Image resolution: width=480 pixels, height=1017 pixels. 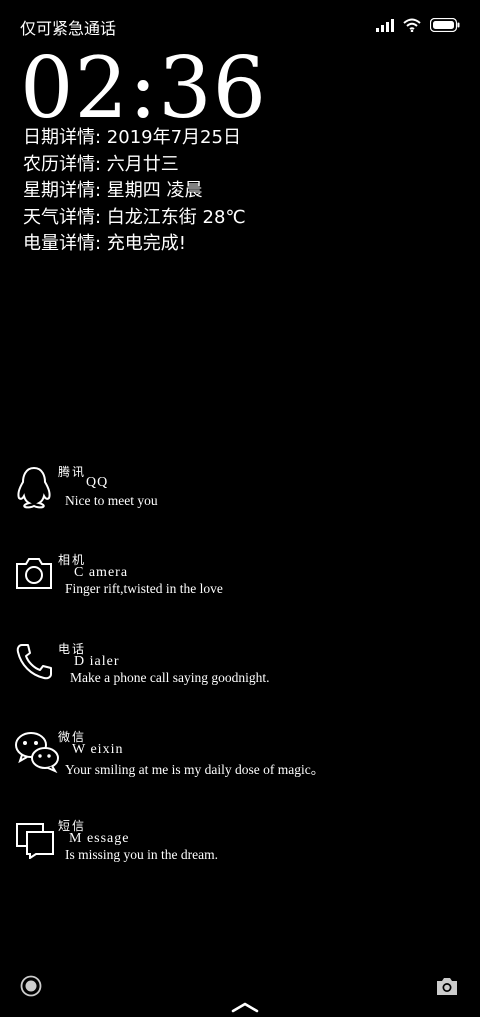 What do you see at coordinates (447, 988) in the screenshot?
I see `camera-shortcut-icon` at bounding box center [447, 988].